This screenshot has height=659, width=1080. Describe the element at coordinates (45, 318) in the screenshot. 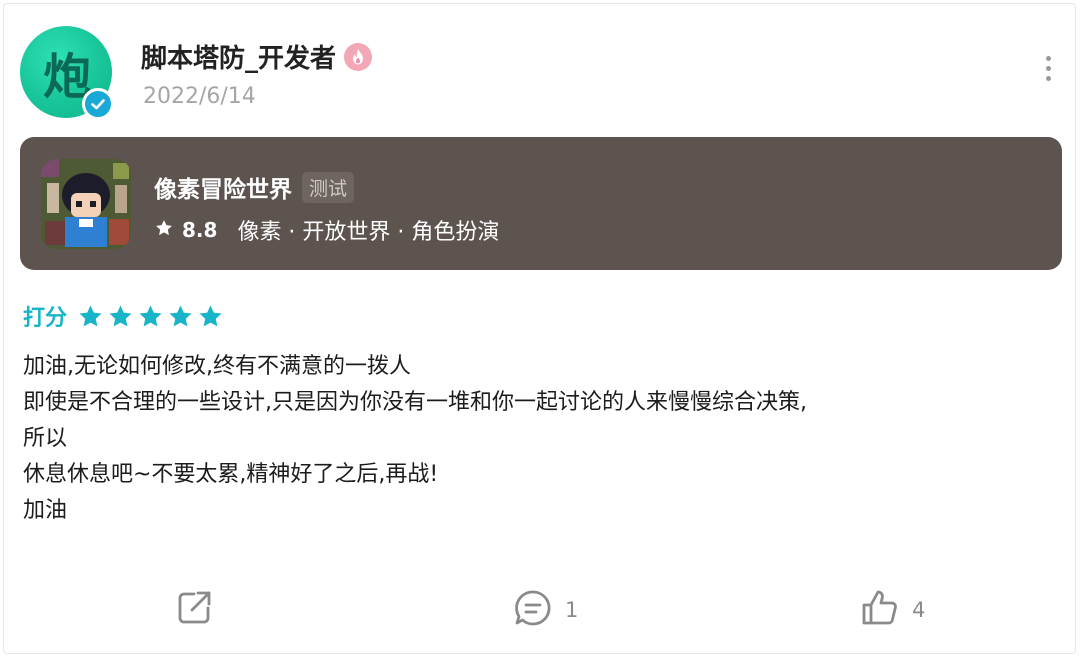

I see `rating-label: 打分` at that location.